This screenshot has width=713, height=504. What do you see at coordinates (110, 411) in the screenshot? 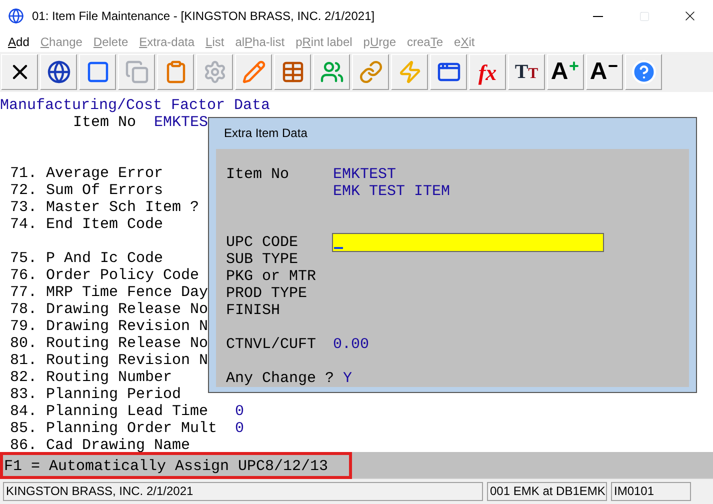
I see `field-label: 84. Planning Lead Time` at bounding box center [110, 411].